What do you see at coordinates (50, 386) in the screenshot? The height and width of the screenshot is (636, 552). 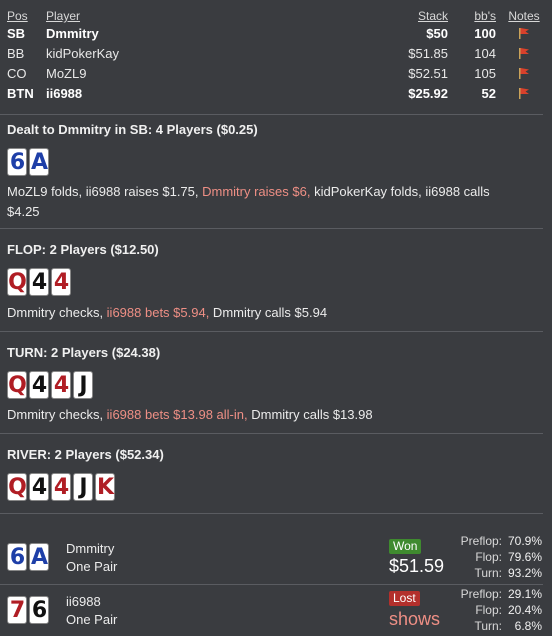 I see `board-cards: Q 4 4 J` at bounding box center [50, 386].